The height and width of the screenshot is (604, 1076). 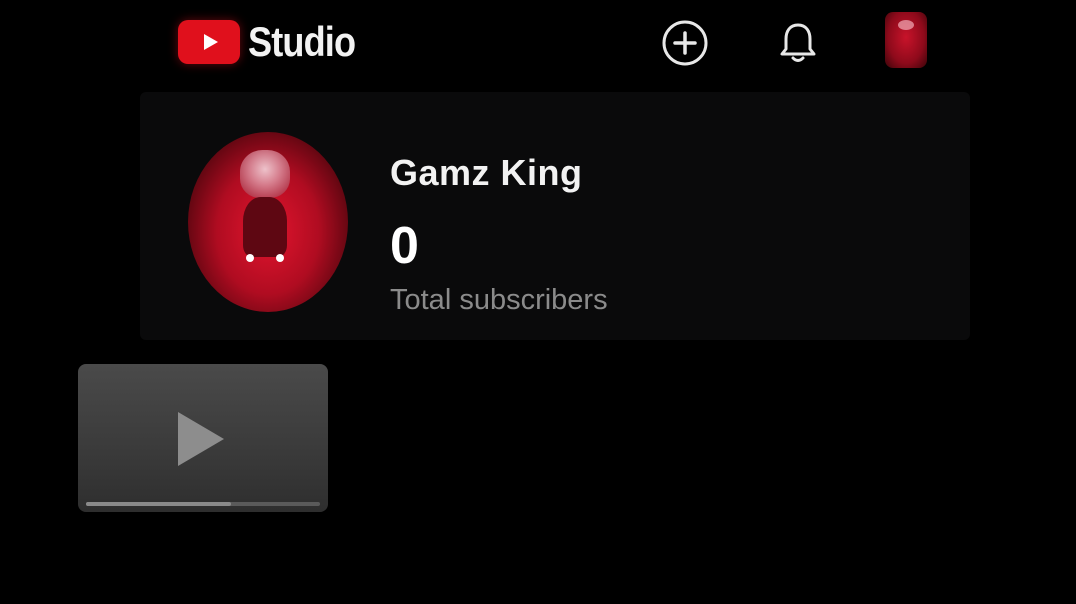 I want to click on bell-icon, so click(x=798, y=42).